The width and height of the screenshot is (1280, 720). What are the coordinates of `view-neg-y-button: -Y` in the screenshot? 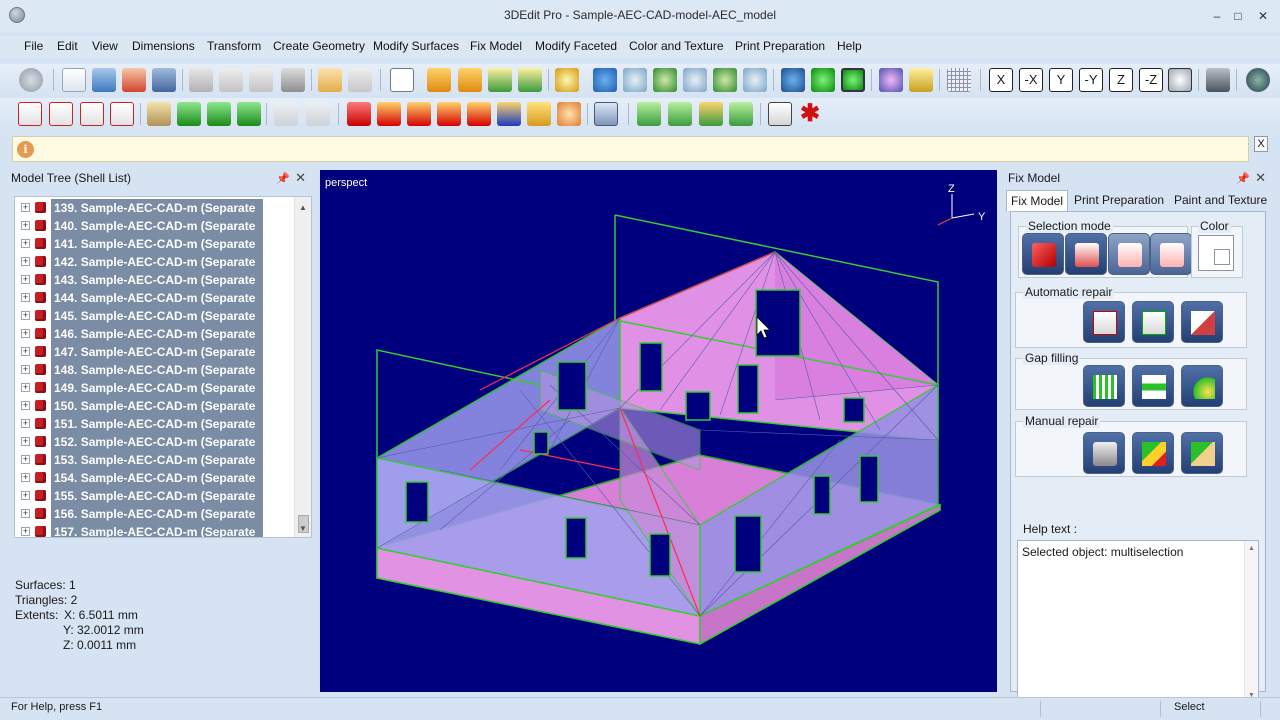 It's located at (1091, 80).